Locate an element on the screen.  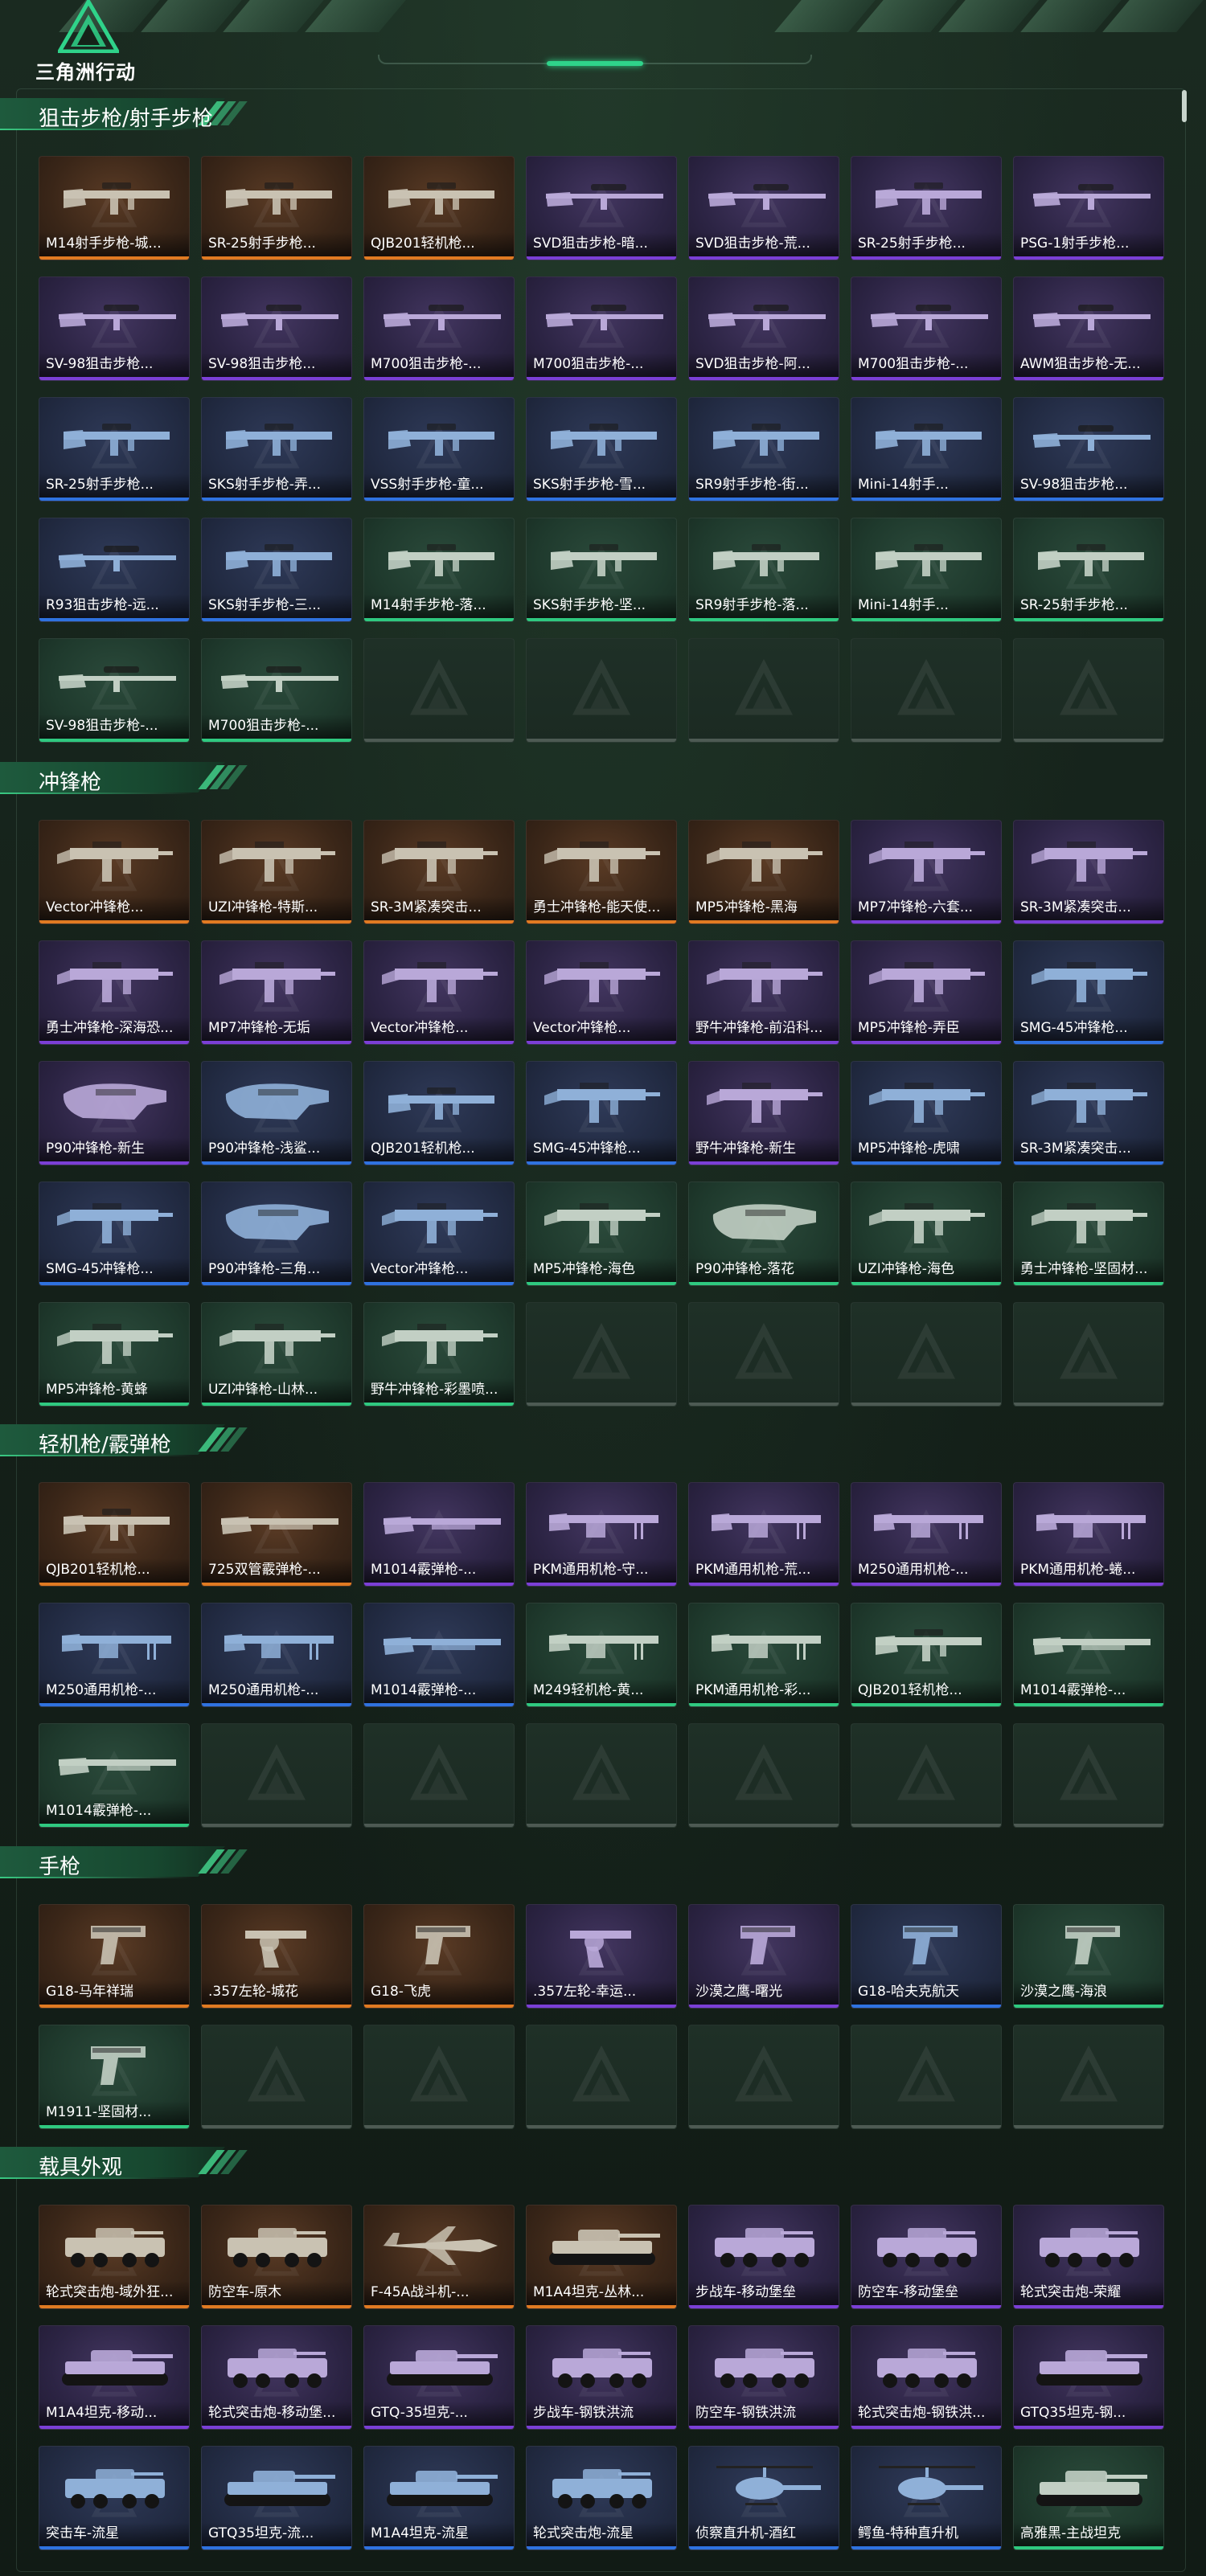
skin-card: 沙漠之鹰-海浪 is located at coordinates (1088, 1956).